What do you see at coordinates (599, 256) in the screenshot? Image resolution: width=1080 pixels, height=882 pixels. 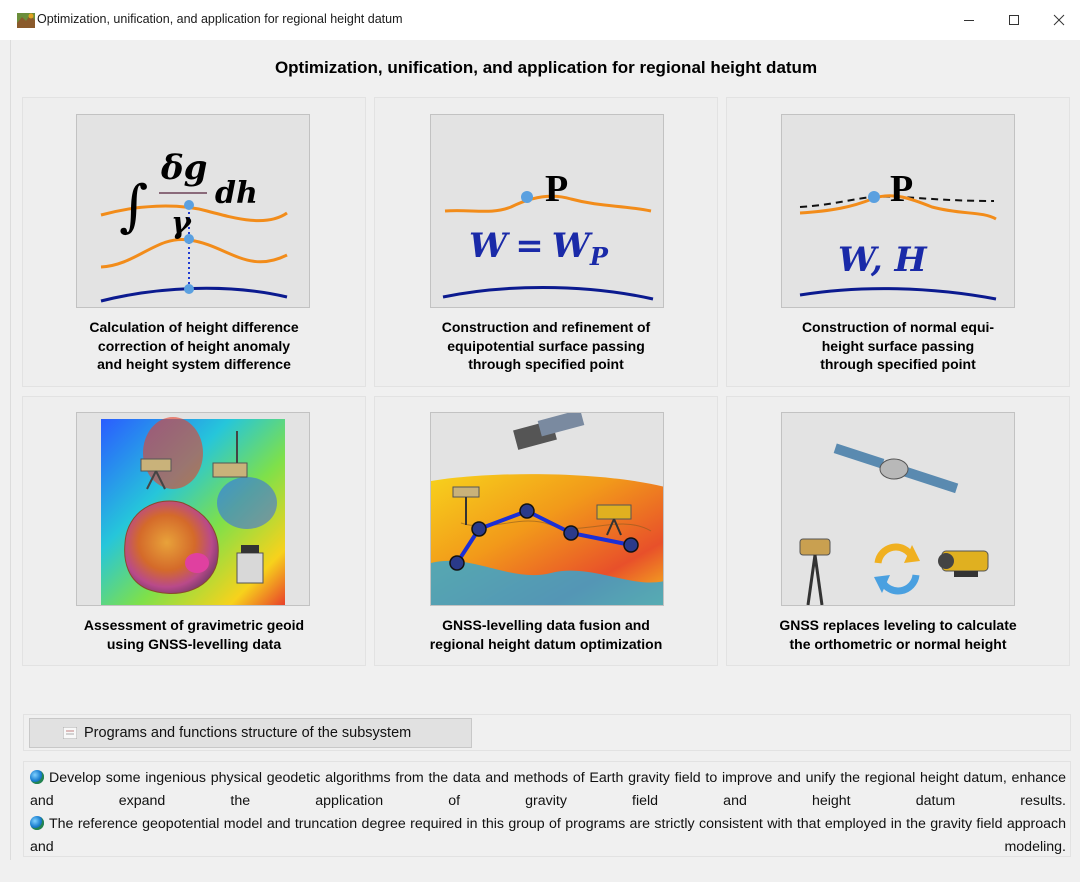 I see `formula-subscript: P` at bounding box center [599, 256].